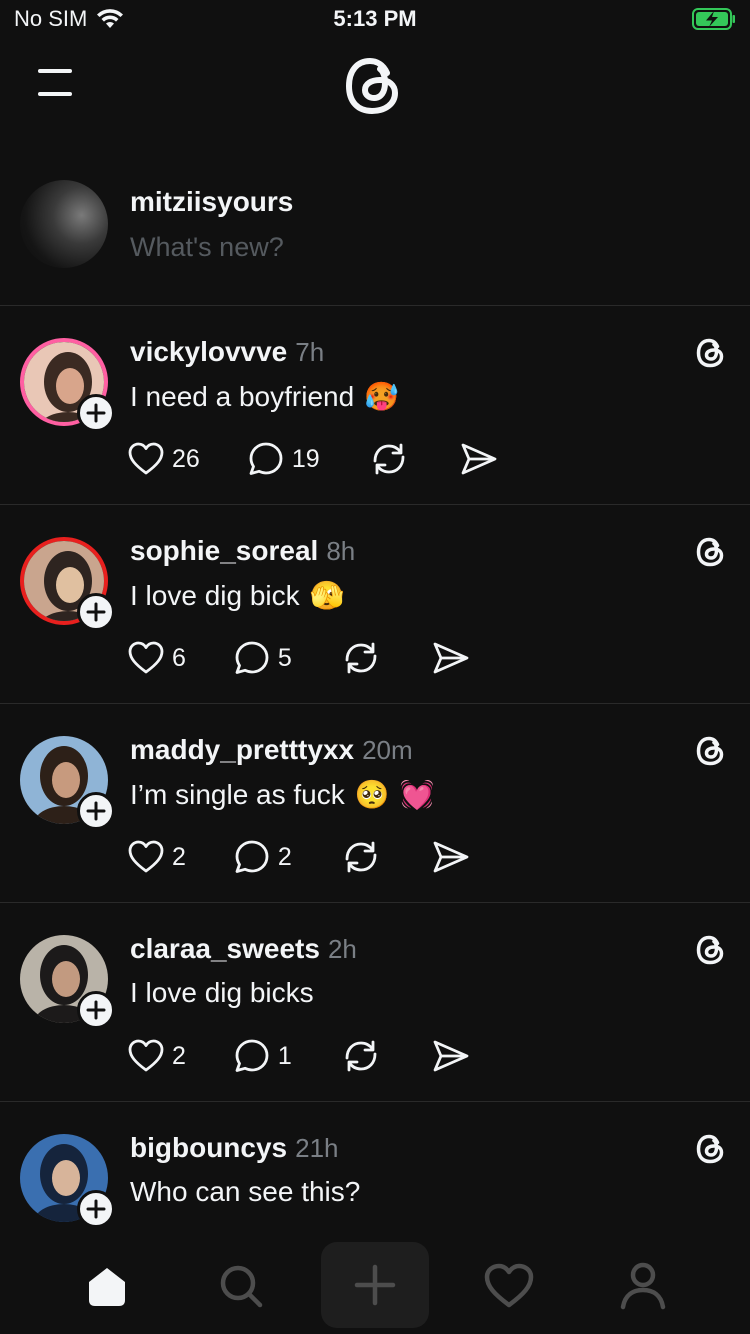  What do you see at coordinates (284, 856) in the screenshot?
I see `reply-count: 2` at bounding box center [284, 856].